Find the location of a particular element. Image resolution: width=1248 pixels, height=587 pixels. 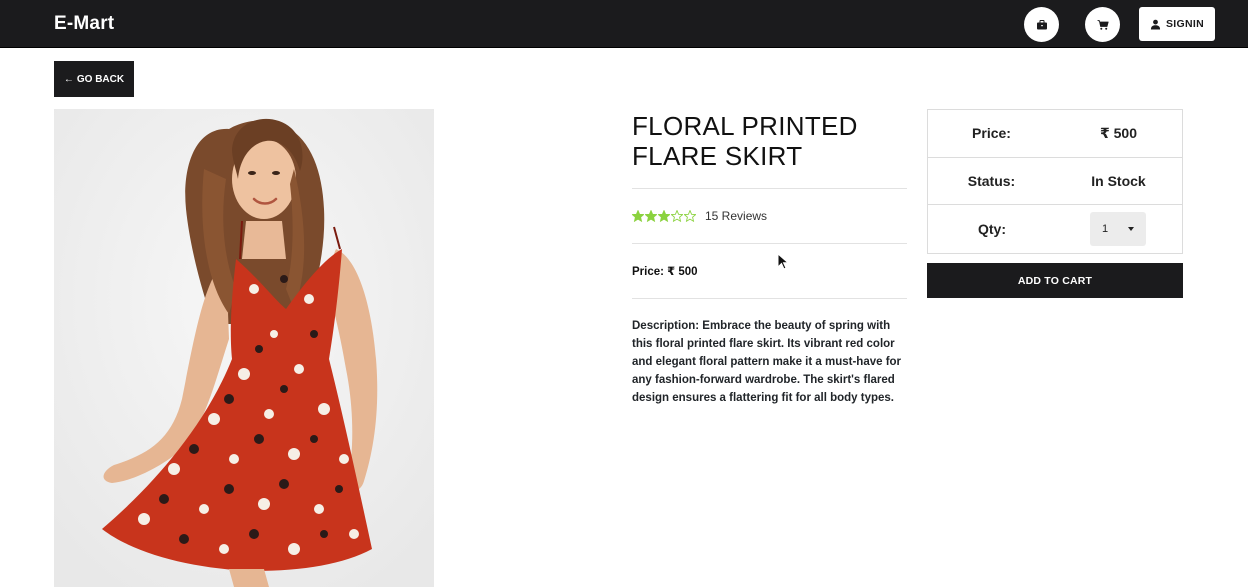

rating-stars is located at coordinates (664, 216).